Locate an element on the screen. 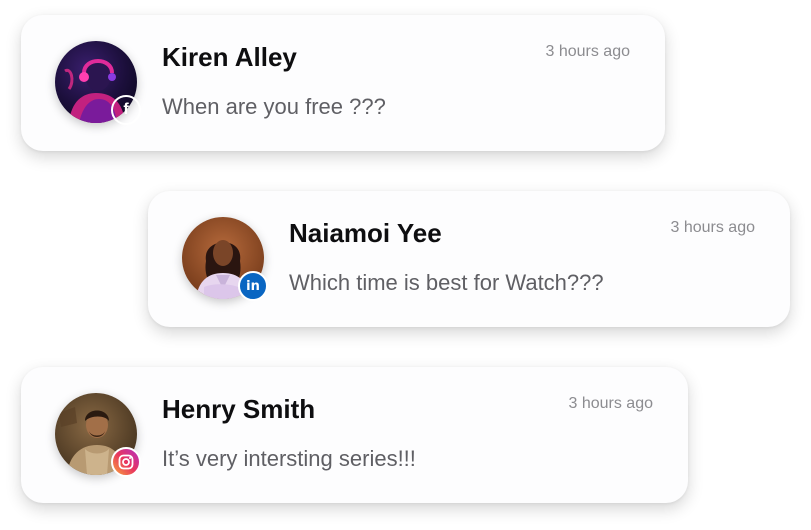  instagram-icon is located at coordinates (126, 462).